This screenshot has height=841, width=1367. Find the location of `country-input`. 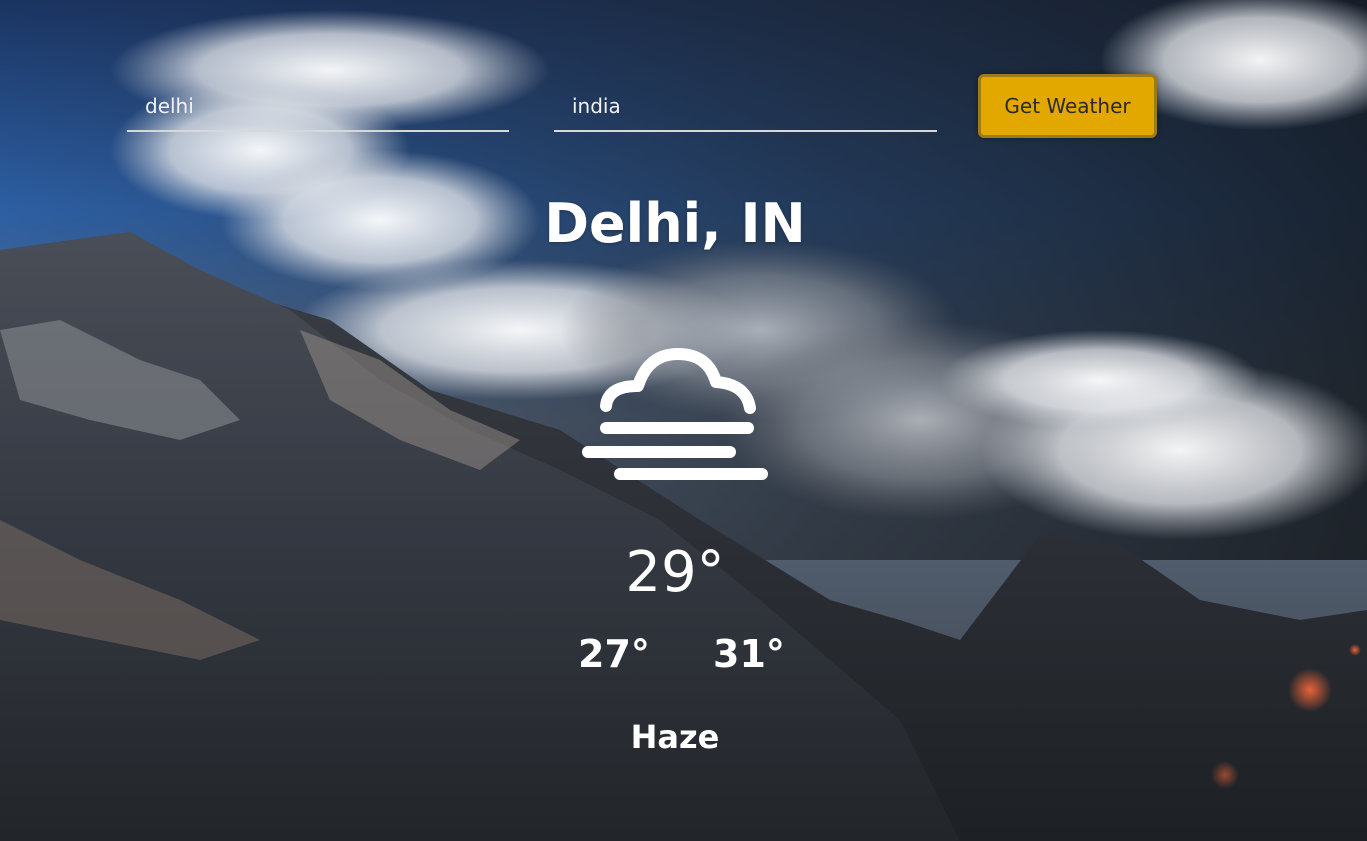

country-input is located at coordinates (745, 106).